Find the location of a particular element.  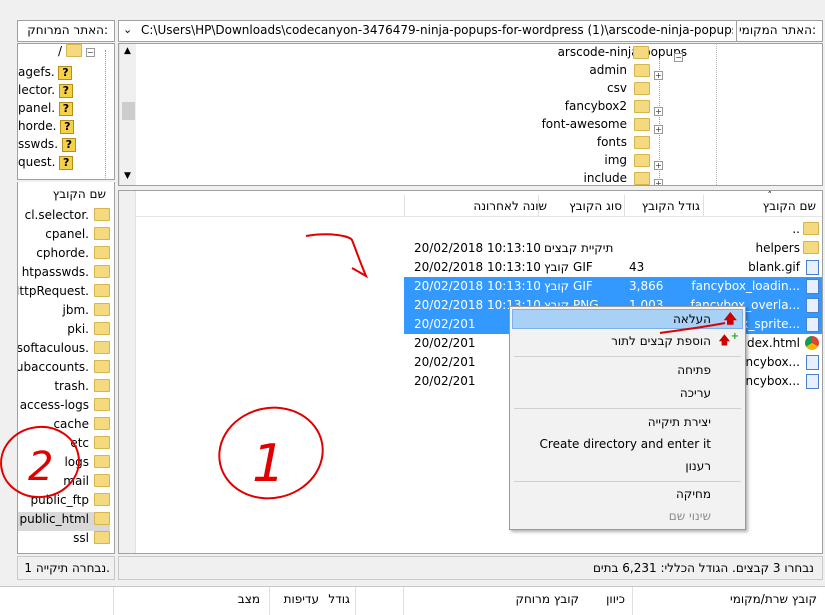

annotation-number-one: 1 is located at coordinates (268, 464).